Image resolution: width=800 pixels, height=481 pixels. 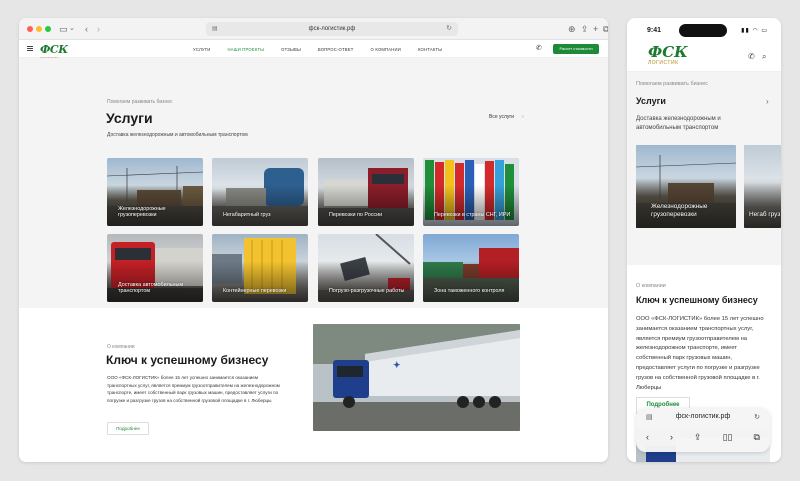 I want to click on status-time: 9:41, so click(x=654, y=30).